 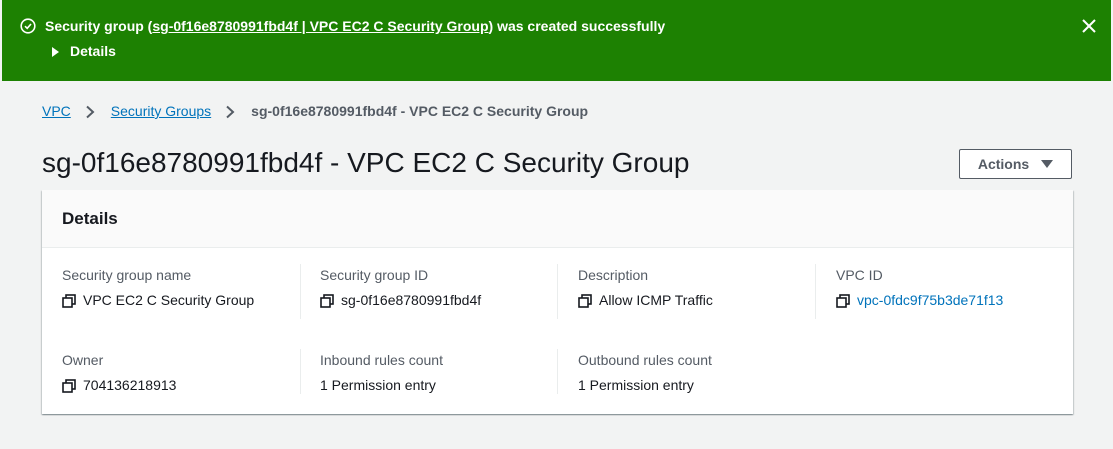 I want to click on details-panel-title: Details, so click(x=90, y=218).